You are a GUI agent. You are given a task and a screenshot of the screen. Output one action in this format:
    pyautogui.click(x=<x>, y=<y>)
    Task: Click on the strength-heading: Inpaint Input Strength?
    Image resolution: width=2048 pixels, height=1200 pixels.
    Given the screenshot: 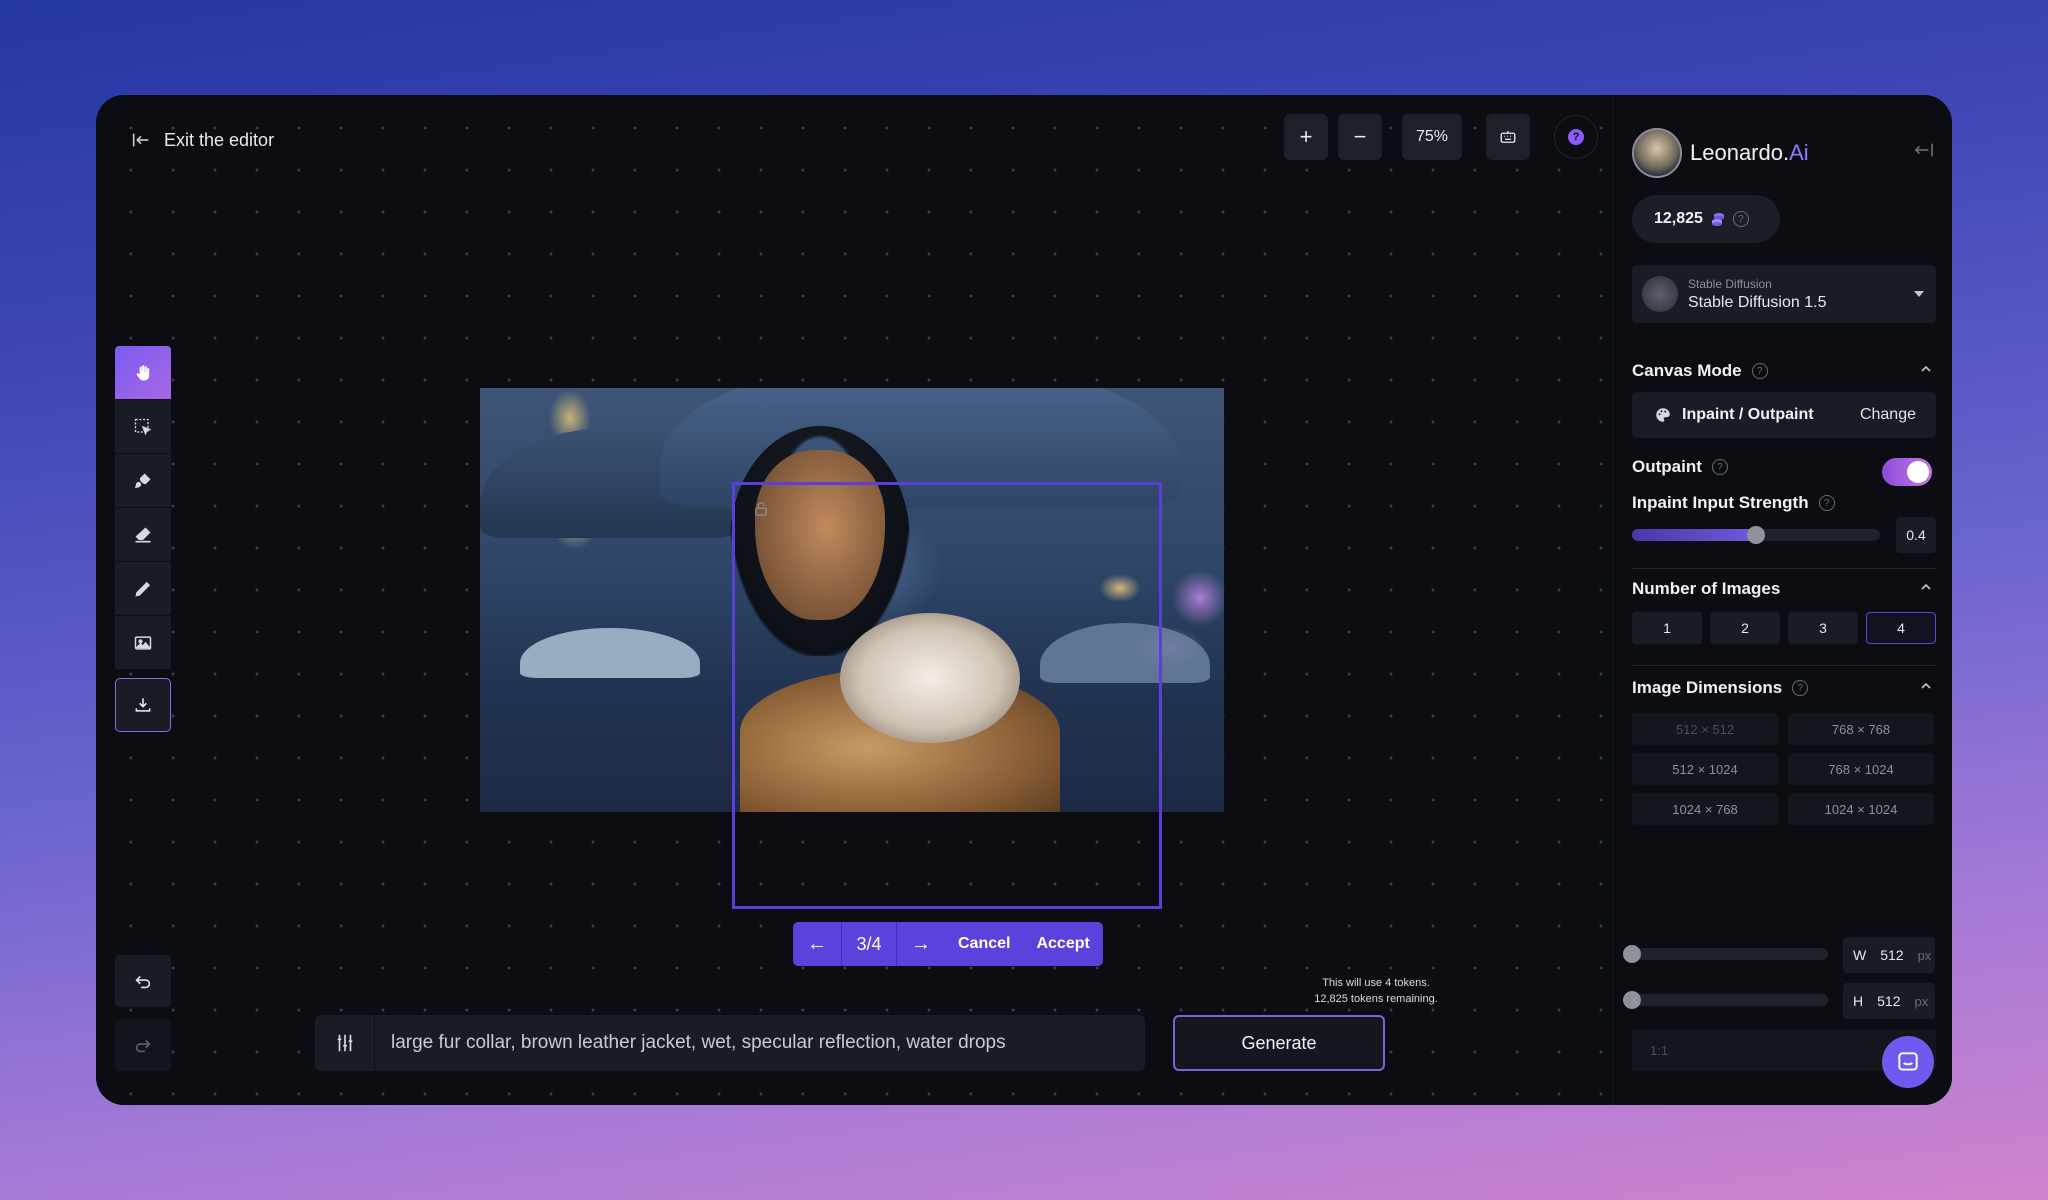 What is the action you would take?
    pyautogui.click(x=1733, y=503)
    